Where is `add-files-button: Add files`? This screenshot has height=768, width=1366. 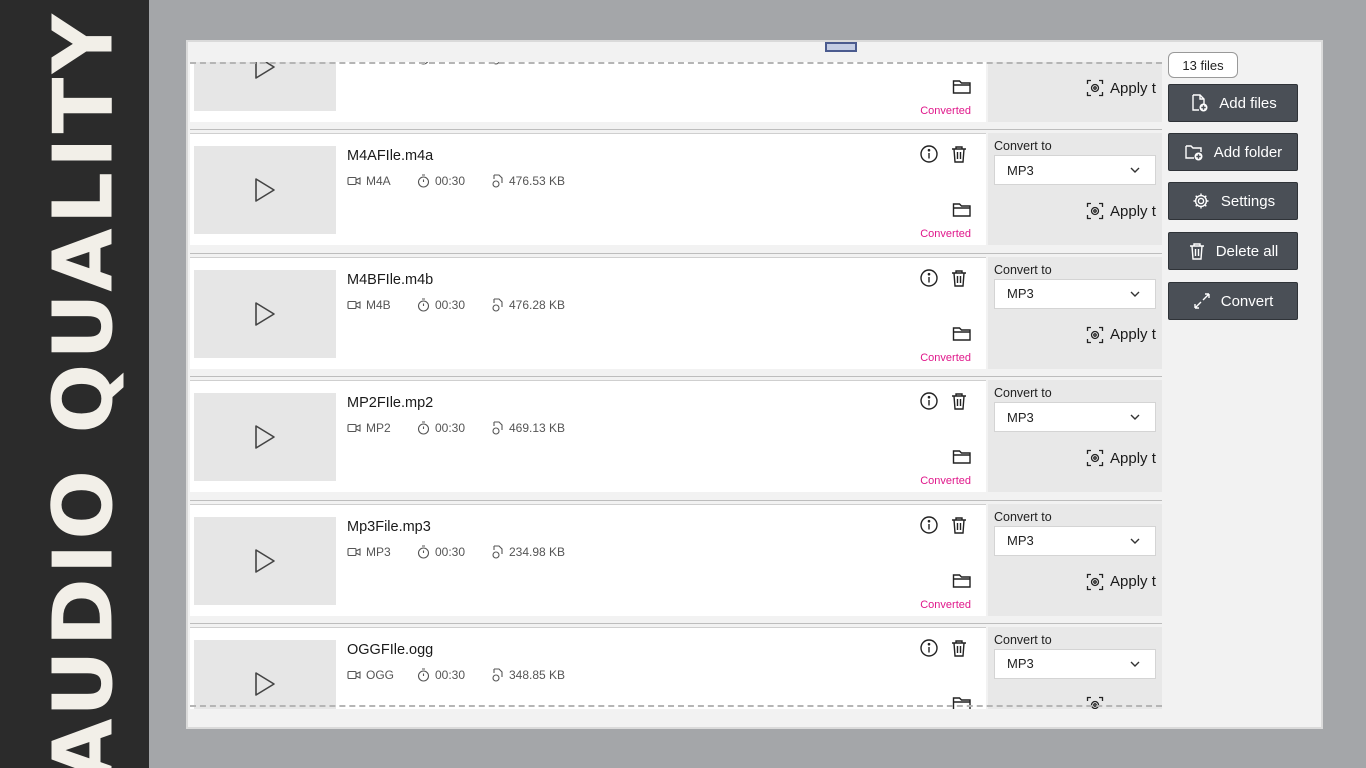 add-files-button: Add files is located at coordinates (1233, 103).